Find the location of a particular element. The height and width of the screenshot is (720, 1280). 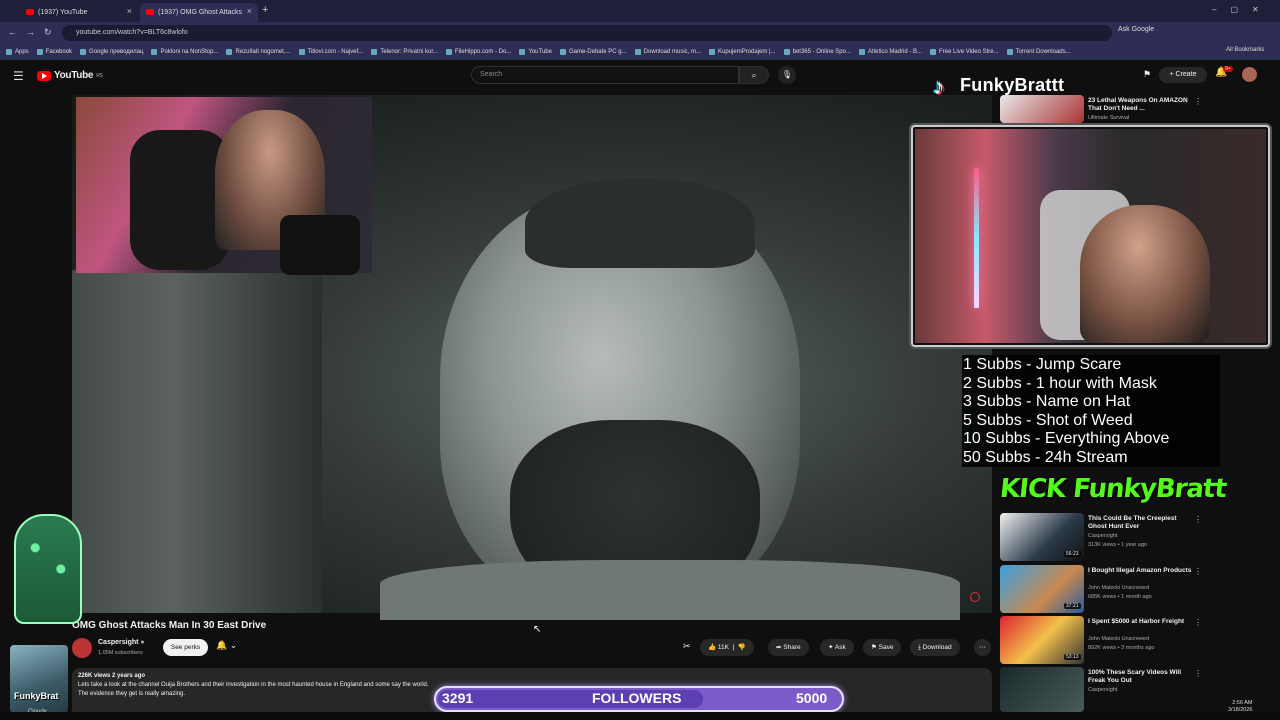

channel-subscriber-count: 1.05M subscribers is located at coordinates (120, 653).